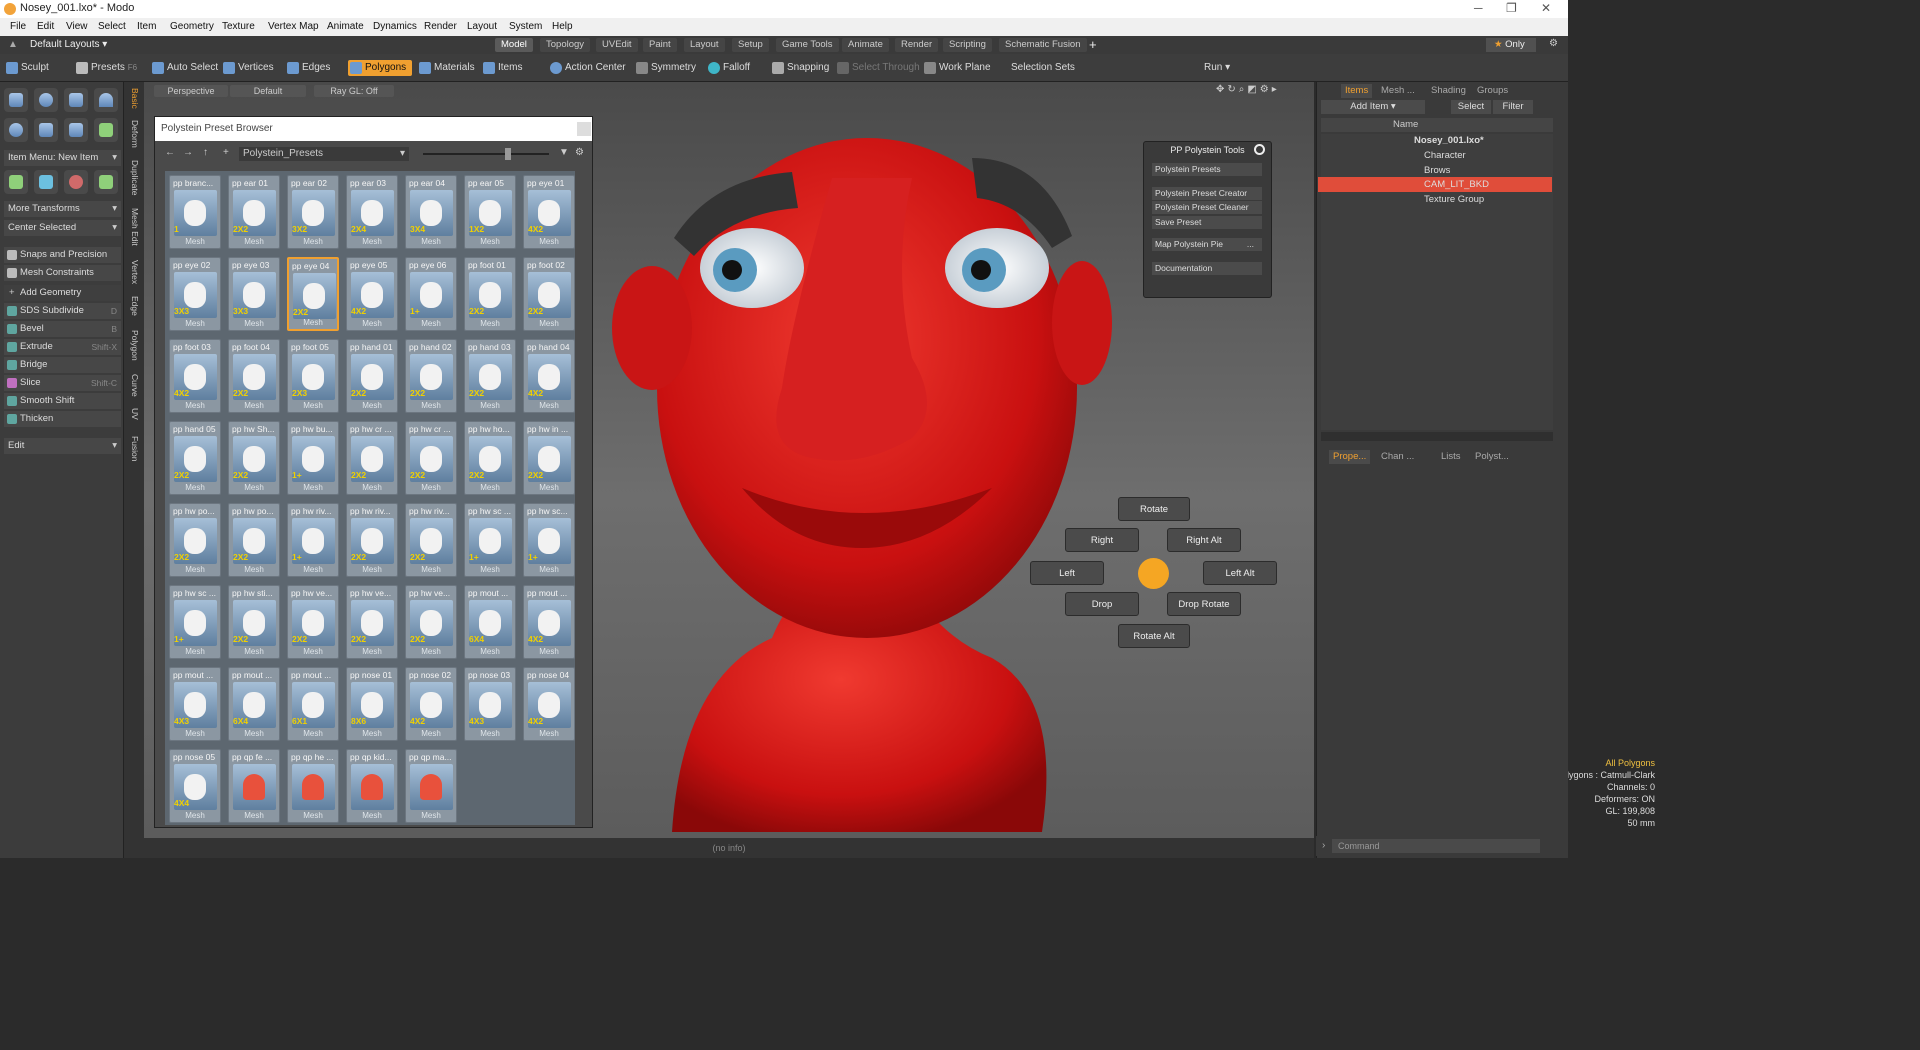 The width and height of the screenshot is (1920, 1050). Describe the element at coordinates (313, 540) in the screenshot. I see `preset-tile: pp hw riv... 1+ Mesh` at that location.